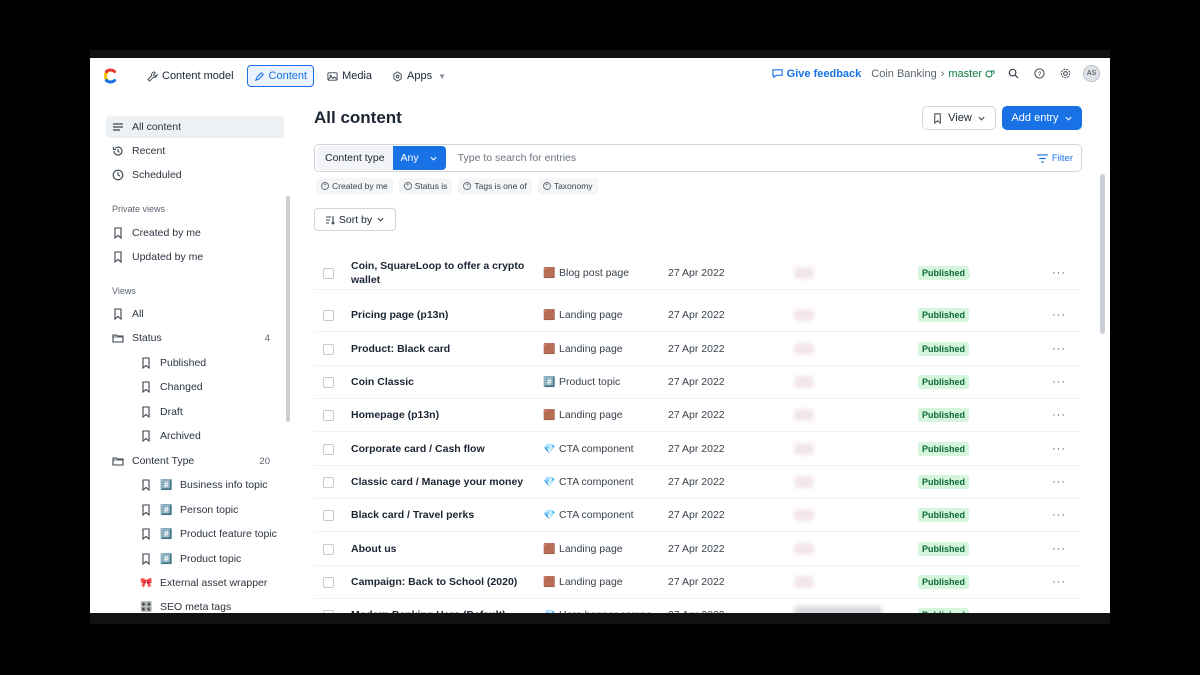  What do you see at coordinates (441, 382) in the screenshot?
I see `entry-name: Coin Classic` at bounding box center [441, 382].